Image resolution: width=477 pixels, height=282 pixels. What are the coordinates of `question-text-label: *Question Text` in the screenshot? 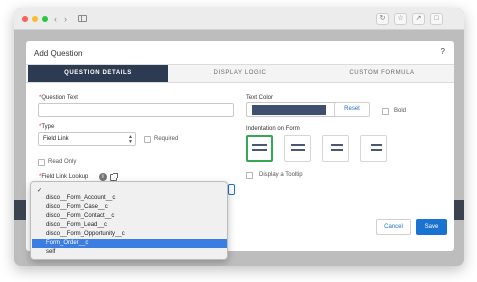 It's located at (58, 98).